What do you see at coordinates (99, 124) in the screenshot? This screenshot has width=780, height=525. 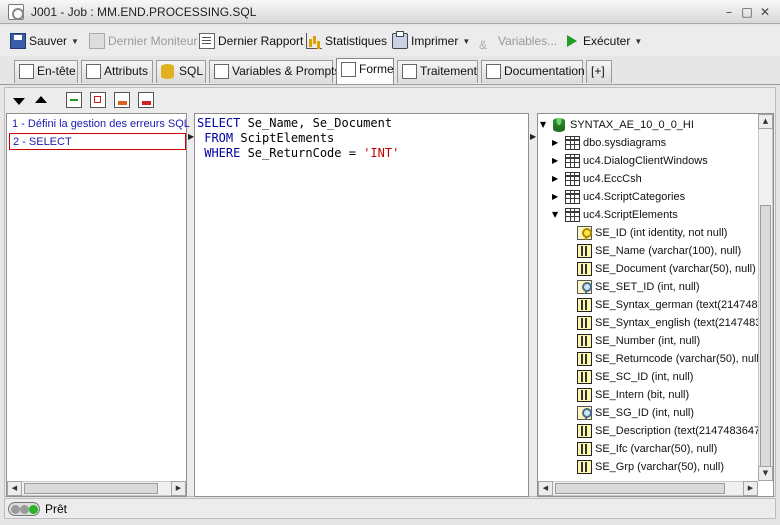 I see `step-item: 1 - Défini la gestion des erreurs SQL` at bounding box center [99, 124].